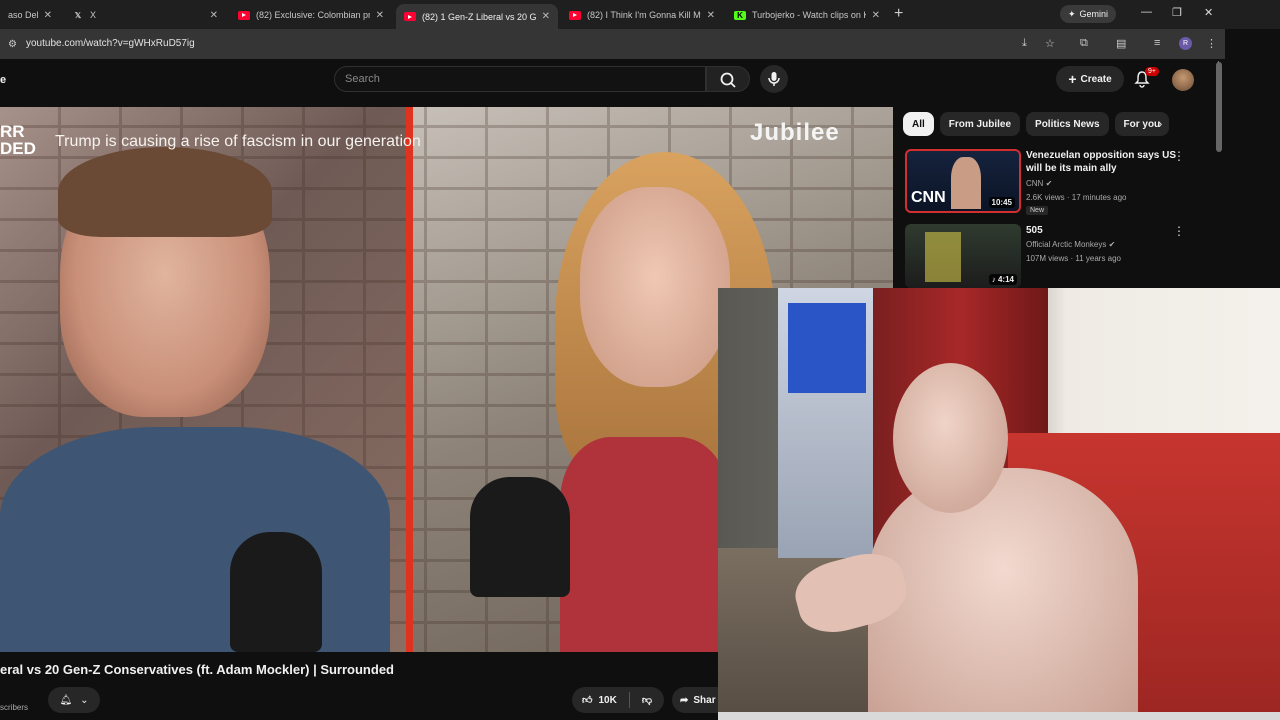 This screenshot has height=720, width=1280. Describe the element at coordinates (1072, 79) in the screenshot. I see `plus-icon: +` at that location.